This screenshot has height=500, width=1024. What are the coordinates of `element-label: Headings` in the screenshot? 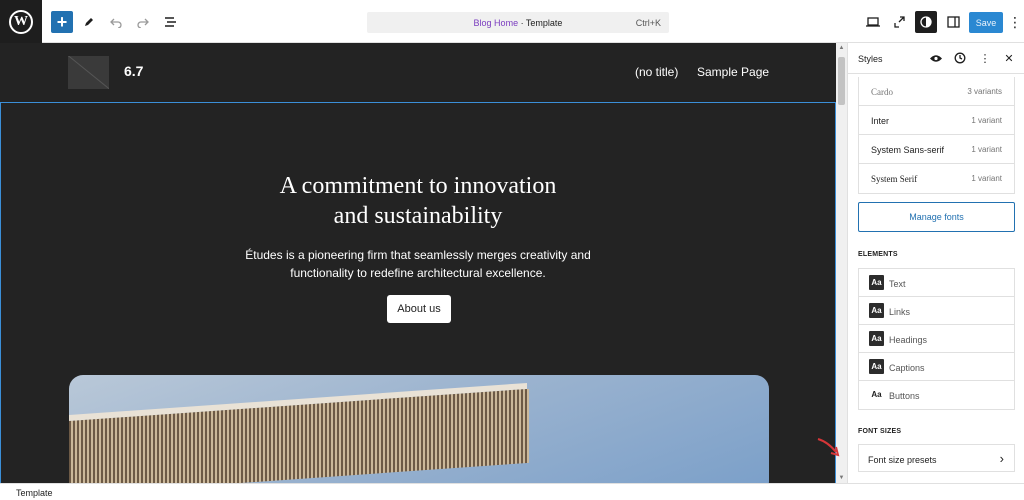 It's located at (908, 340).